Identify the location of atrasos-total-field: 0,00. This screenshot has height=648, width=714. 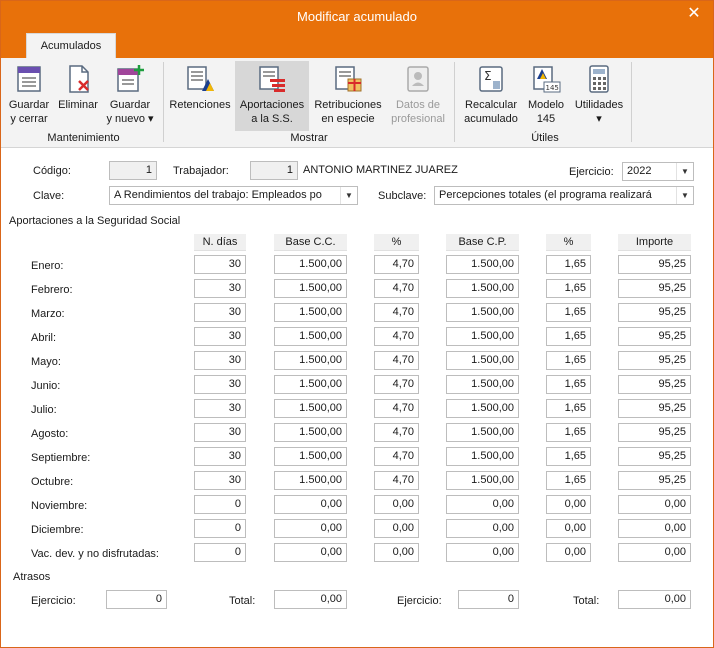
(310, 599).